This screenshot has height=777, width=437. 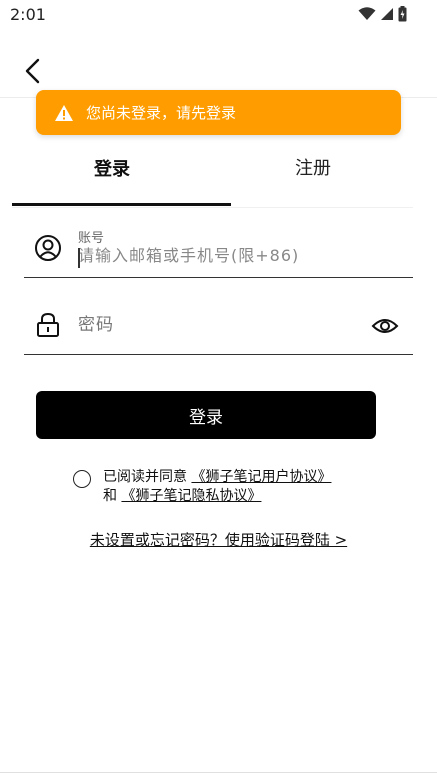 What do you see at coordinates (206, 415) in the screenshot?
I see `login-button: 登录` at bounding box center [206, 415].